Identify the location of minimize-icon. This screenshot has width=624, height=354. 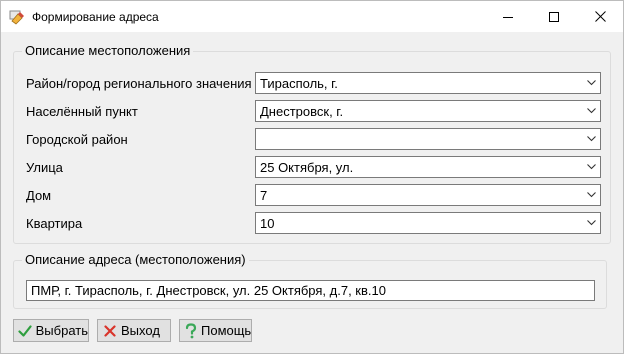
(508, 17).